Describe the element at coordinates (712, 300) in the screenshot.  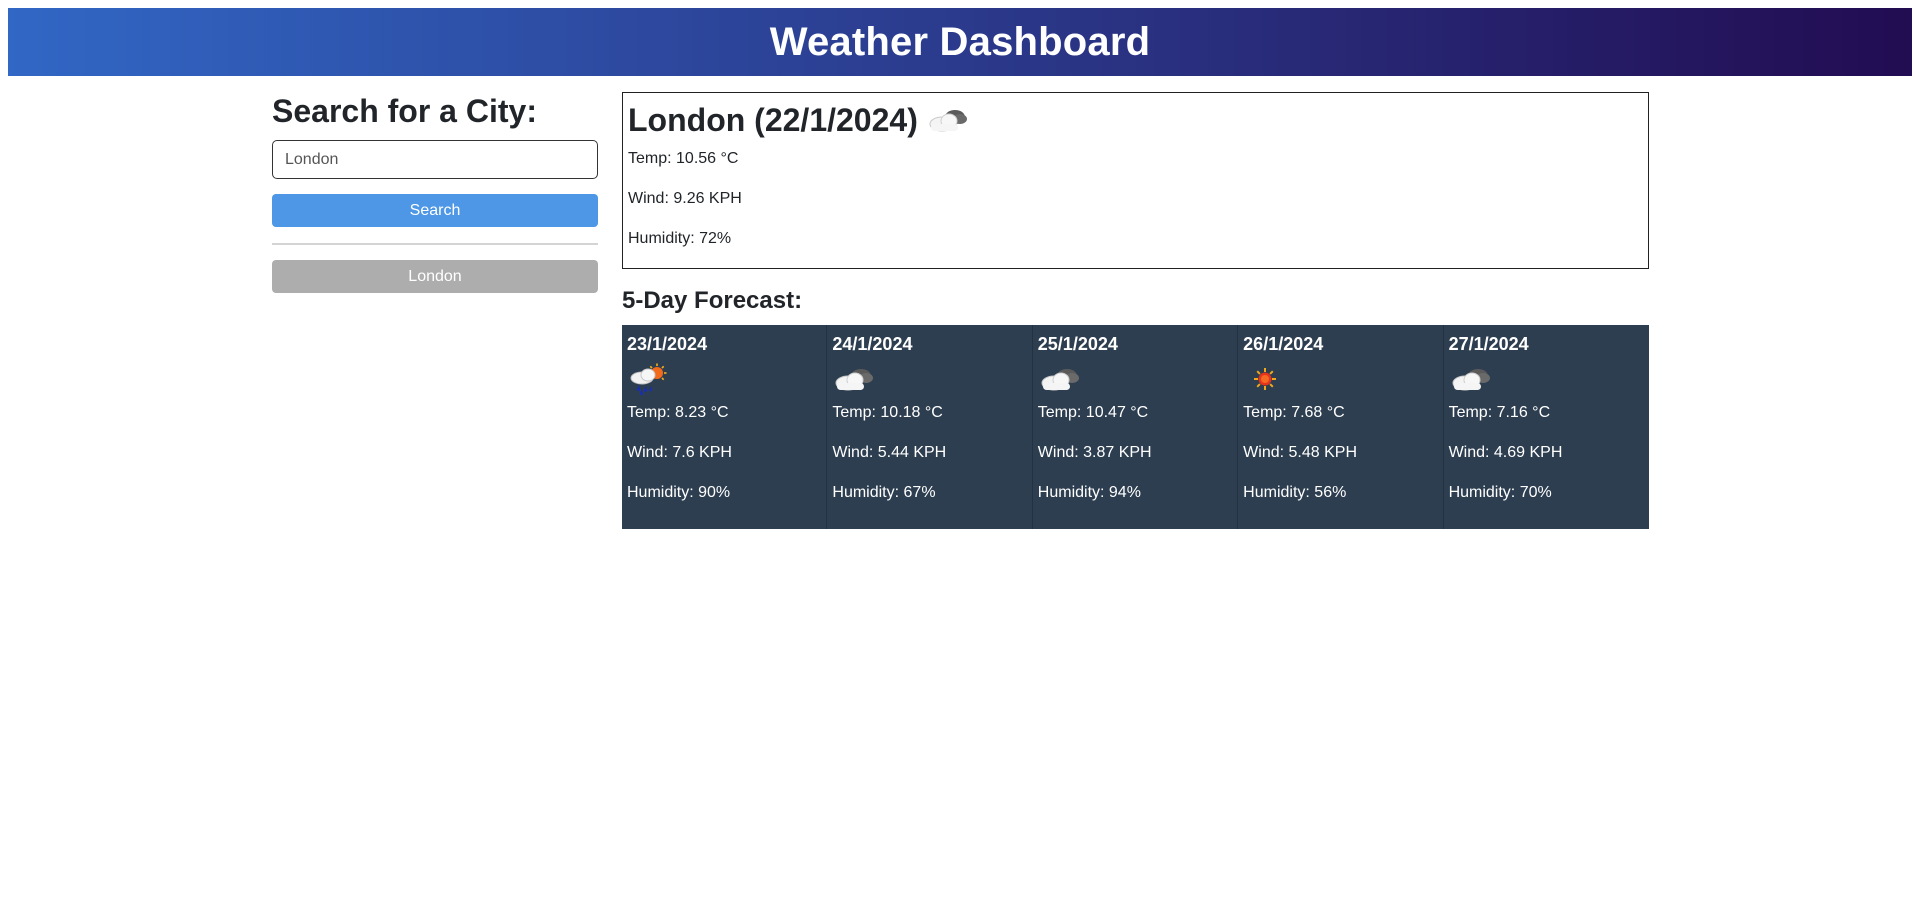
I see `forecast-heading: 5-Day Forecast:` at that location.